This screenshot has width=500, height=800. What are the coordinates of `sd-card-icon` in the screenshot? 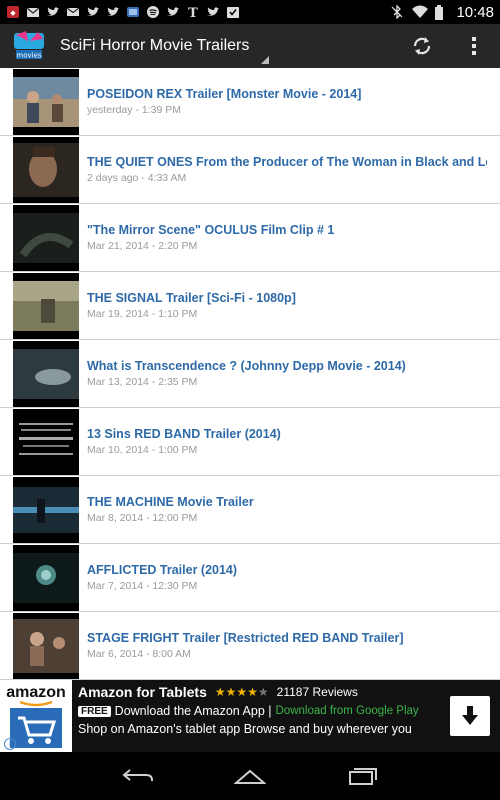 It's located at (133, 12).